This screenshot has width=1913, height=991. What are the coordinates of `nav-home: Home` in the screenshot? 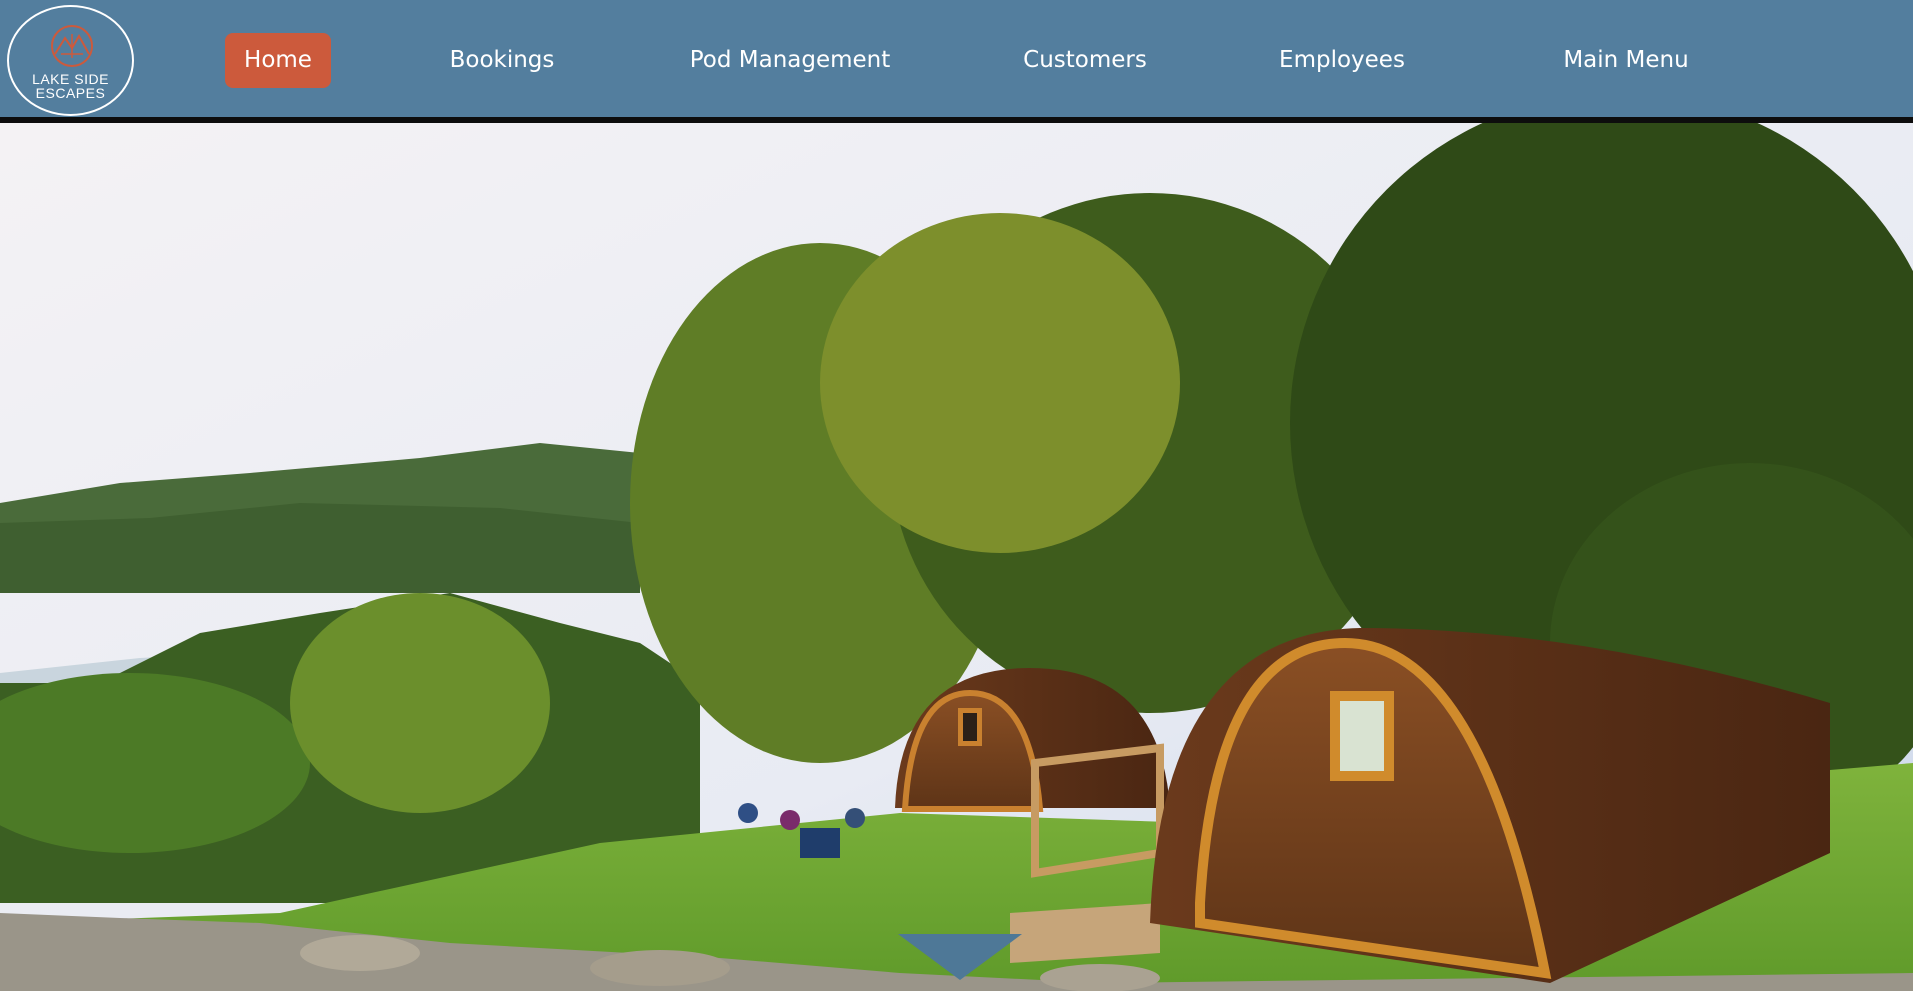 It's located at (278, 60).